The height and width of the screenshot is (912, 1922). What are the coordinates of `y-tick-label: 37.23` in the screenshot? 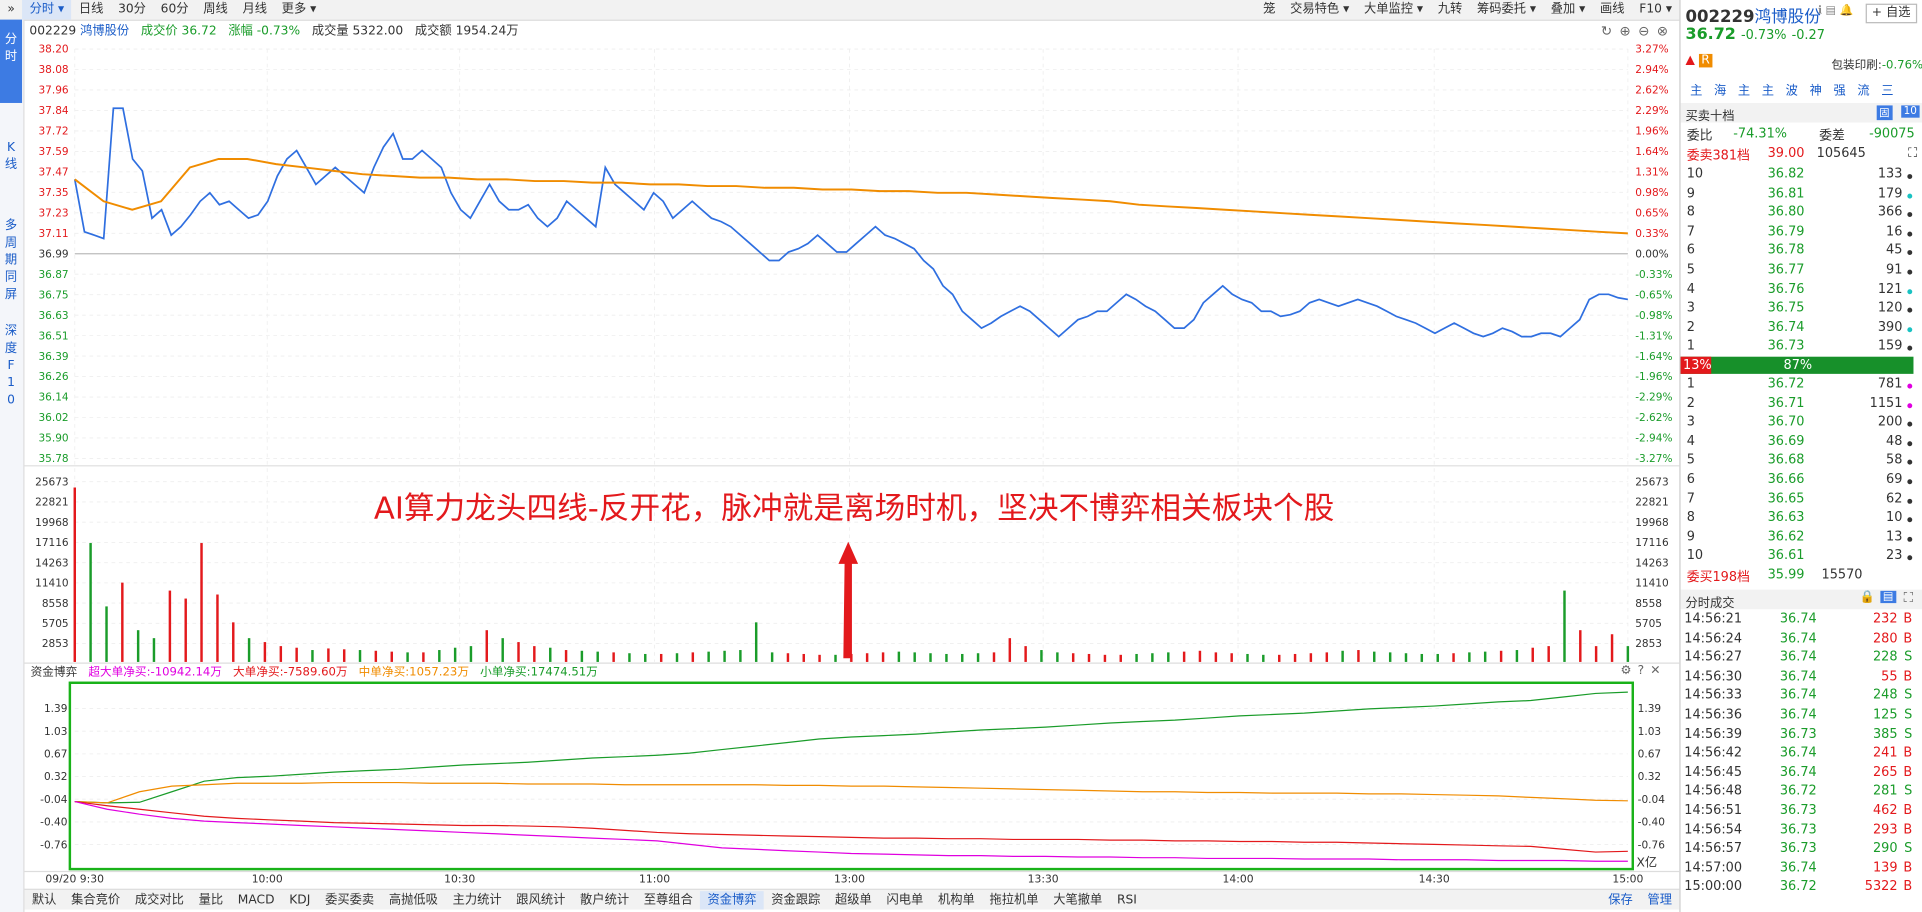 It's located at (53, 213).